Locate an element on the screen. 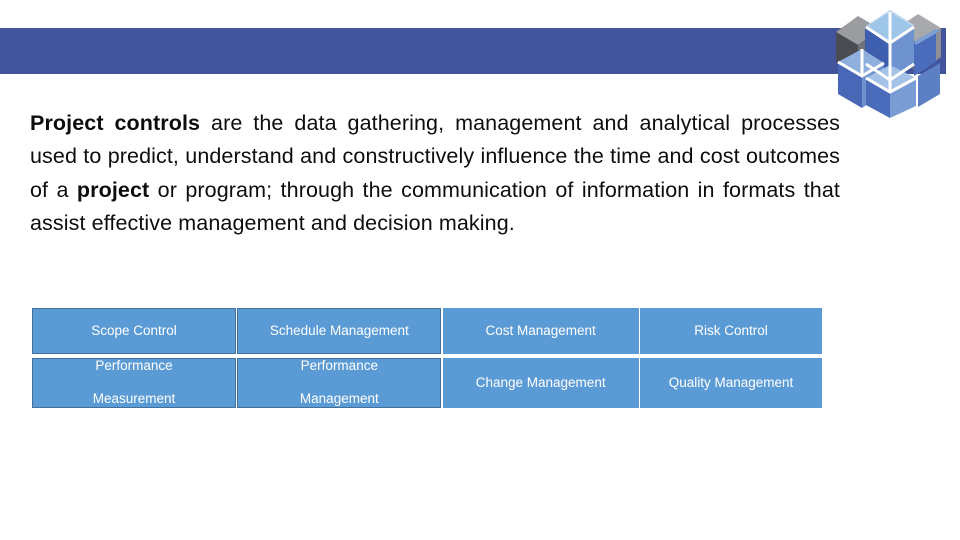  cell-label: Change Management is located at coordinates (540, 382).